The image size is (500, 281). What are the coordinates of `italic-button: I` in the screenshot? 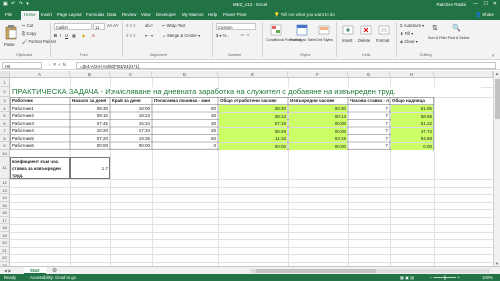 It's located at (60, 35).